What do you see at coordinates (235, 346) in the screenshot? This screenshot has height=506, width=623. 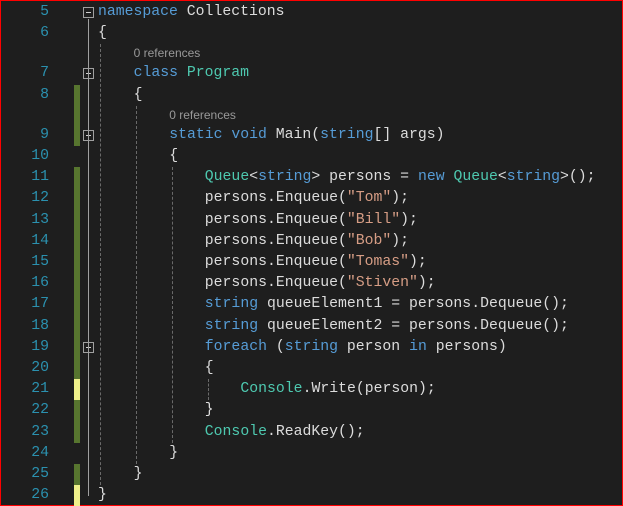 I see `code-token: foreach` at bounding box center [235, 346].